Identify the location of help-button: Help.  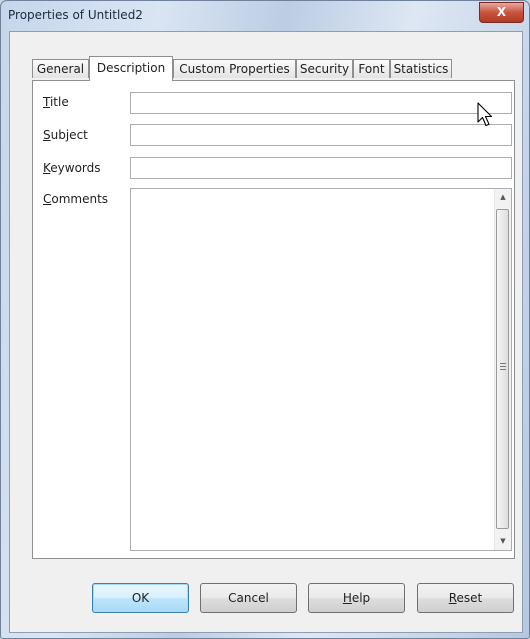
(356, 598).